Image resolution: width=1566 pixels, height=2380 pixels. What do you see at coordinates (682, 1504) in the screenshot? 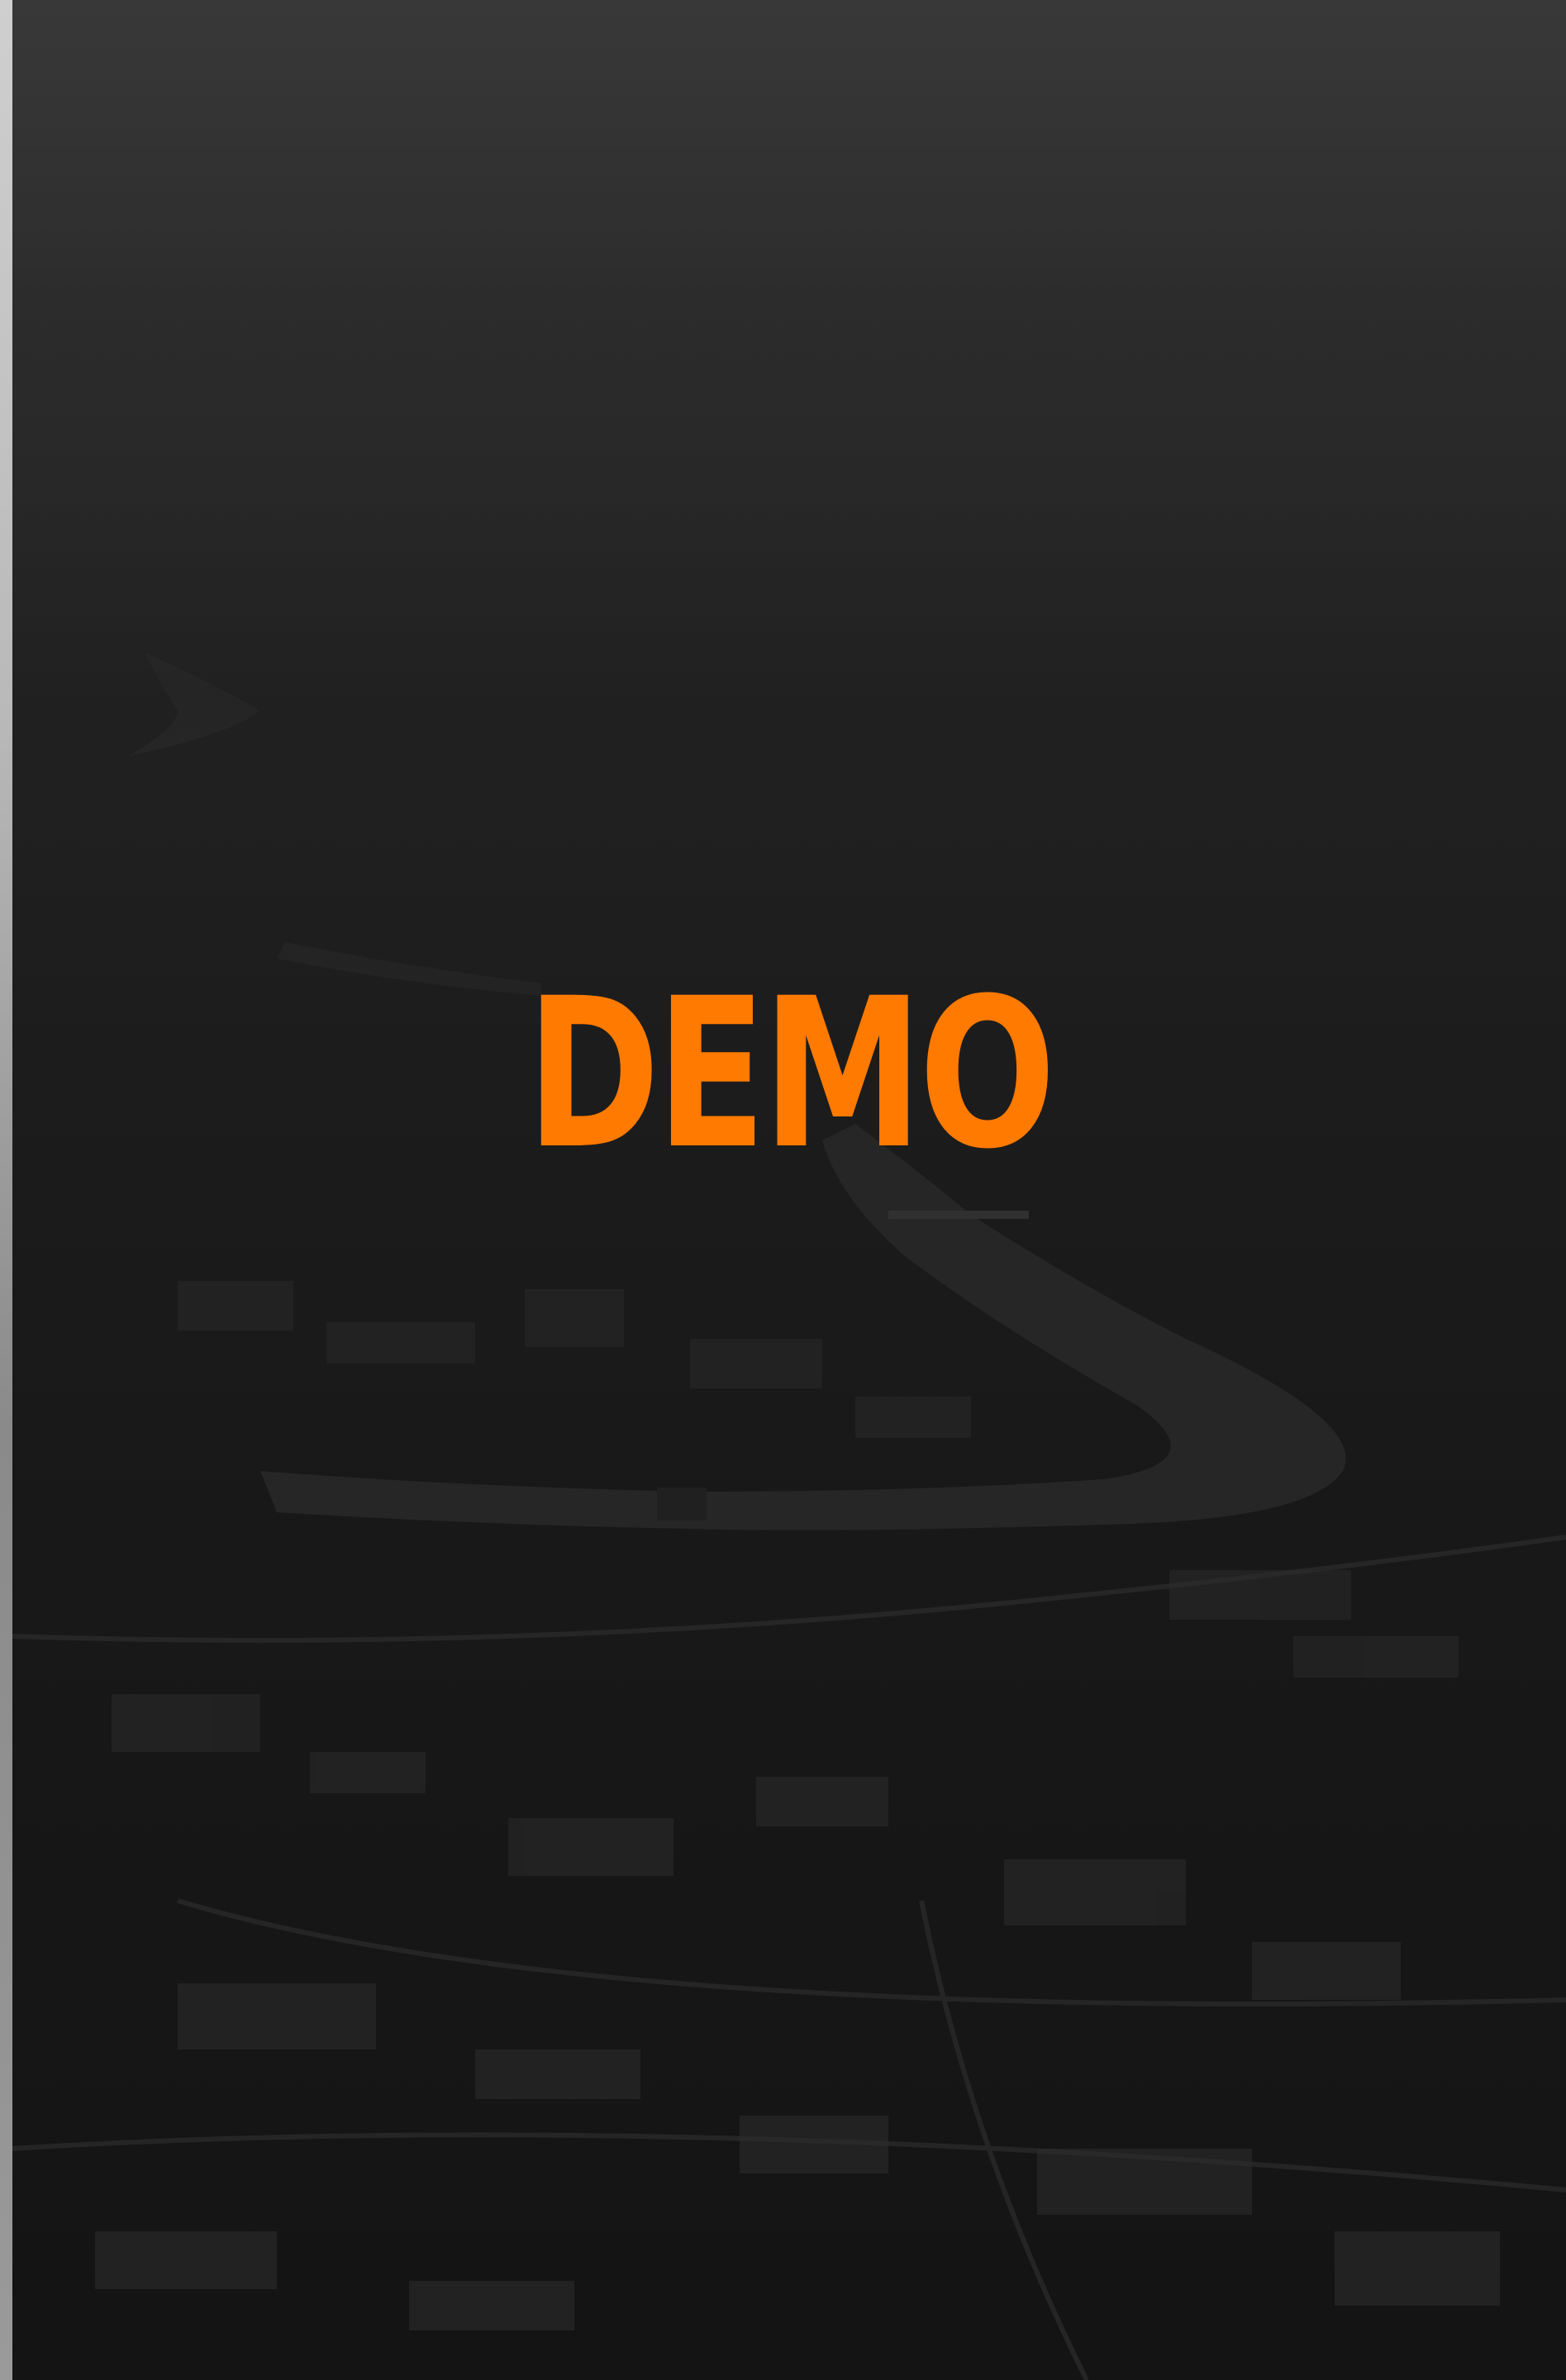
I see `bridge-lower` at bounding box center [682, 1504].